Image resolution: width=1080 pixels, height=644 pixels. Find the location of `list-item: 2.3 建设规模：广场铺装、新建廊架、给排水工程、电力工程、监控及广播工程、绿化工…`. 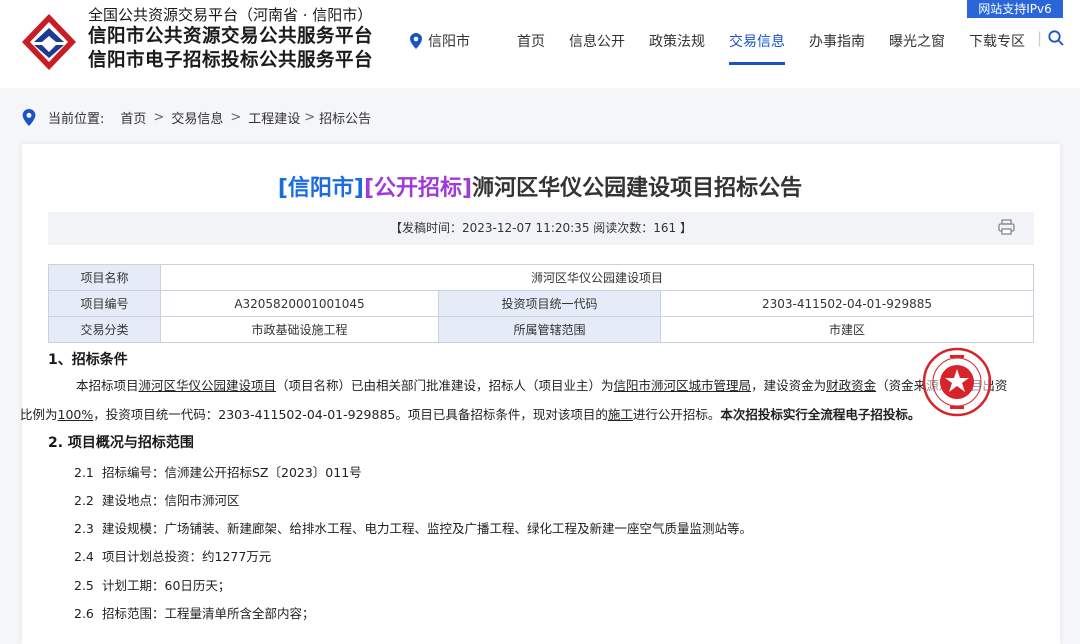

list-item: 2.3 建设规模：广场铺装、新建廊架、给排水工程、电力工程、监控及广播工程、绿化工… is located at coordinates (413, 527).